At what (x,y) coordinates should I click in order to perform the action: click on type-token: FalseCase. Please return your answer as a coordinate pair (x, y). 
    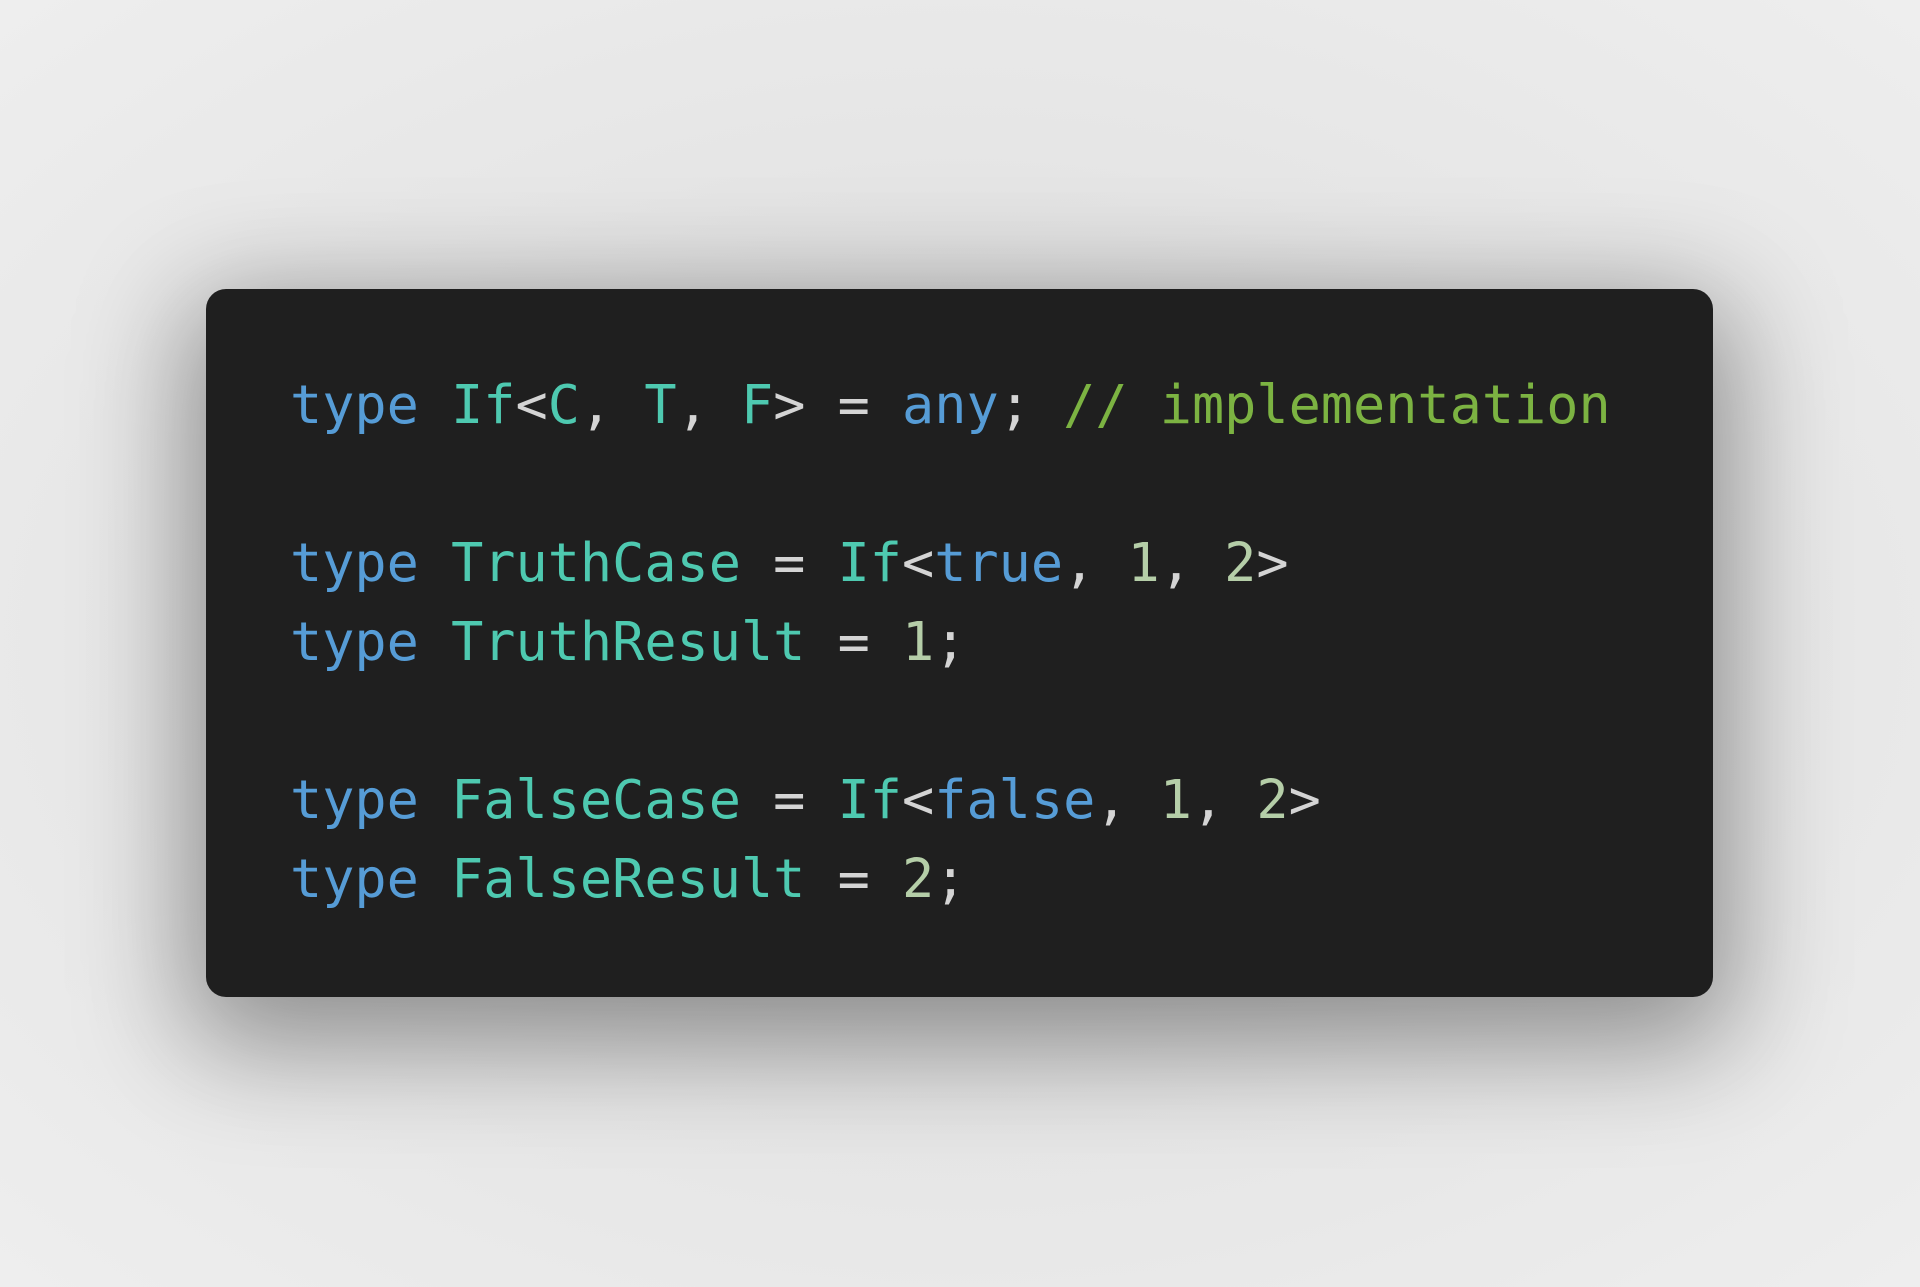
    Looking at the image, I should click on (596, 799).